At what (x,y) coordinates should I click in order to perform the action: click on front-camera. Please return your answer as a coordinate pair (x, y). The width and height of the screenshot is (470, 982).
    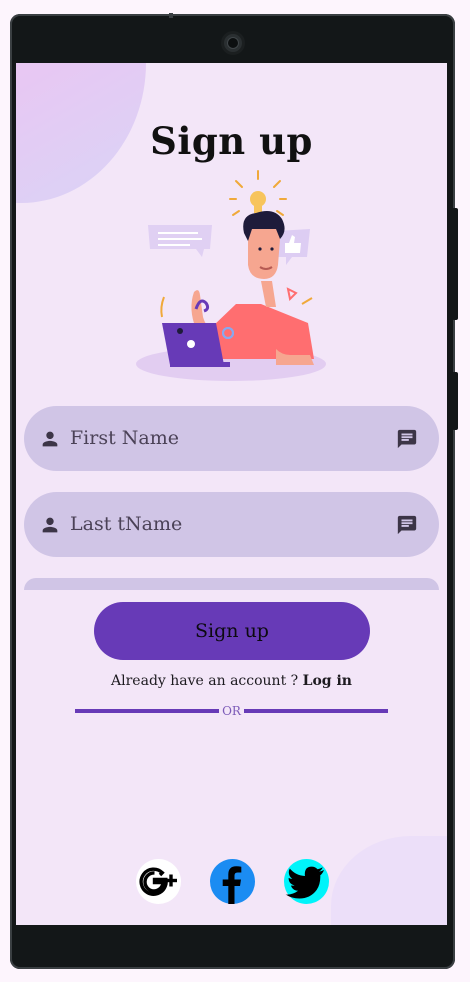
    Looking at the image, I should click on (233, 43).